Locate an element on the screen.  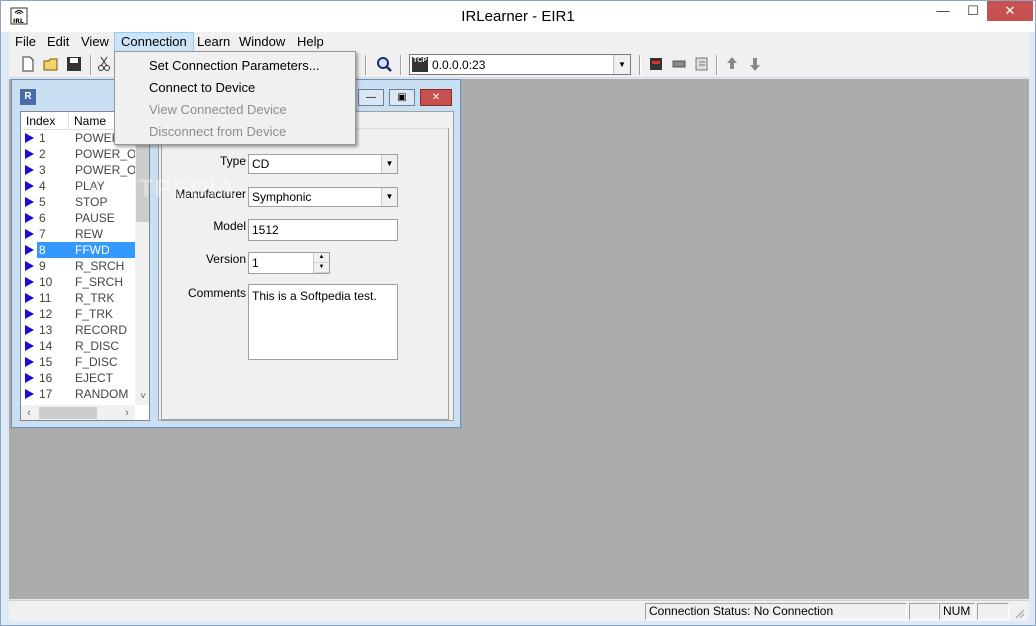
spin-buttons: ▲ ▼ is located at coordinates (321, 263).